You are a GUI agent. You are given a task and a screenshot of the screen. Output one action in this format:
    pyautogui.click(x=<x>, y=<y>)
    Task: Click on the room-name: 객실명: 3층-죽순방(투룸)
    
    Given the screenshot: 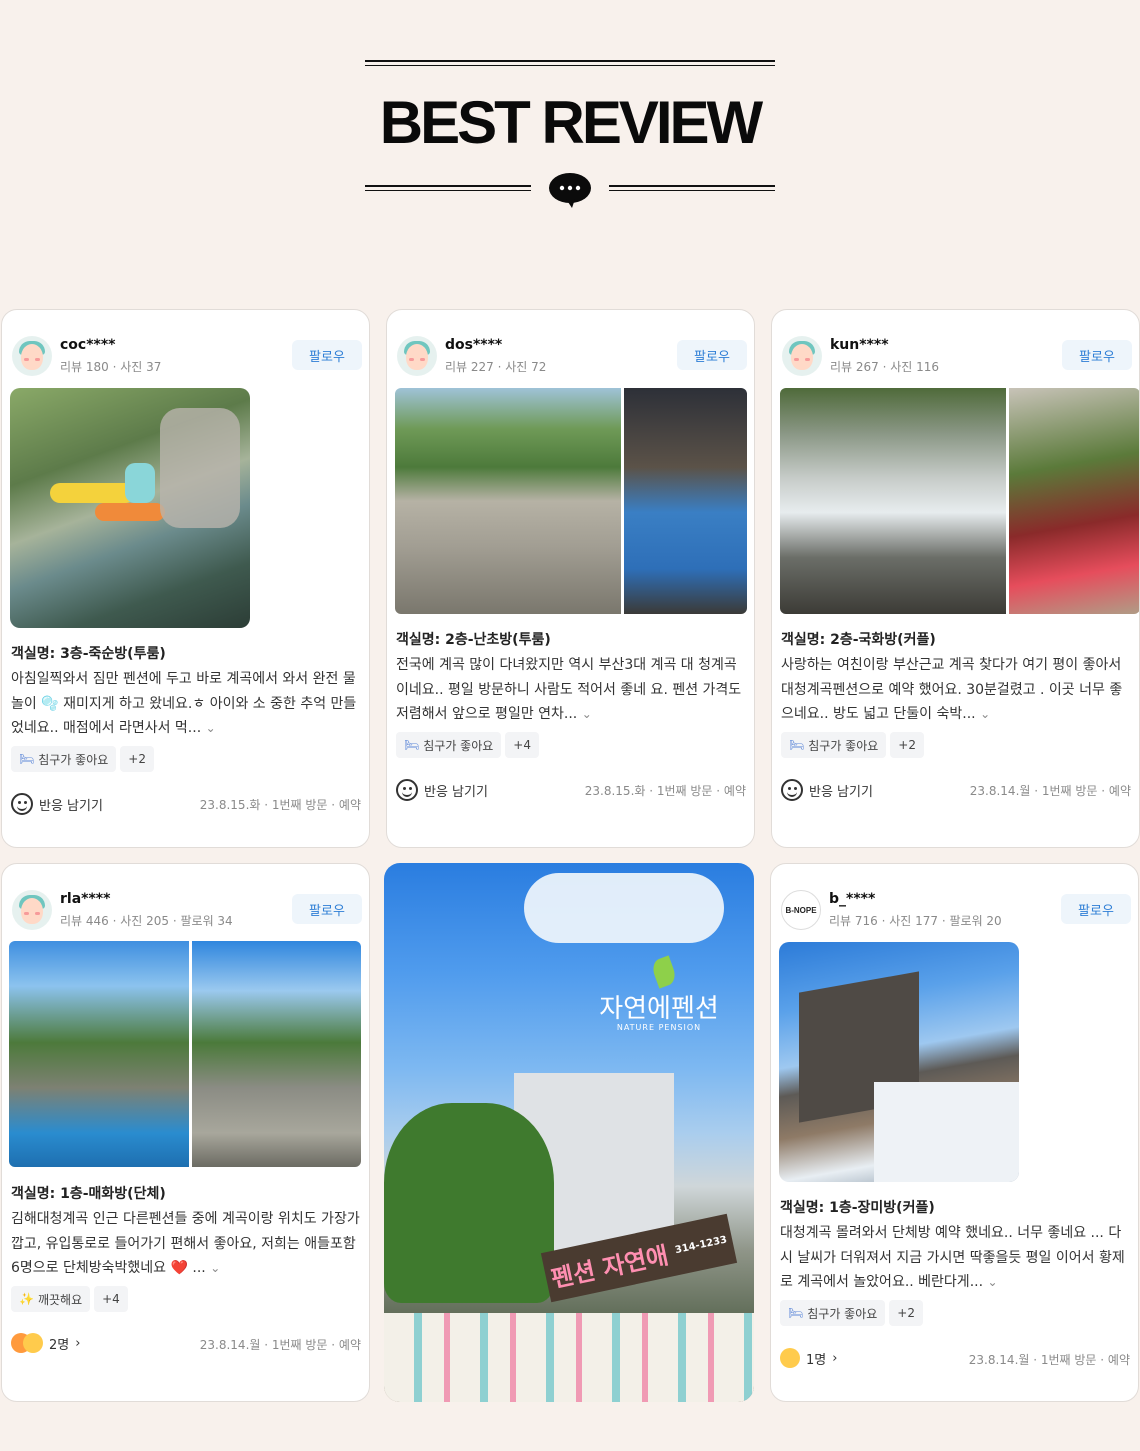 What is the action you would take?
    pyautogui.click(x=88, y=654)
    